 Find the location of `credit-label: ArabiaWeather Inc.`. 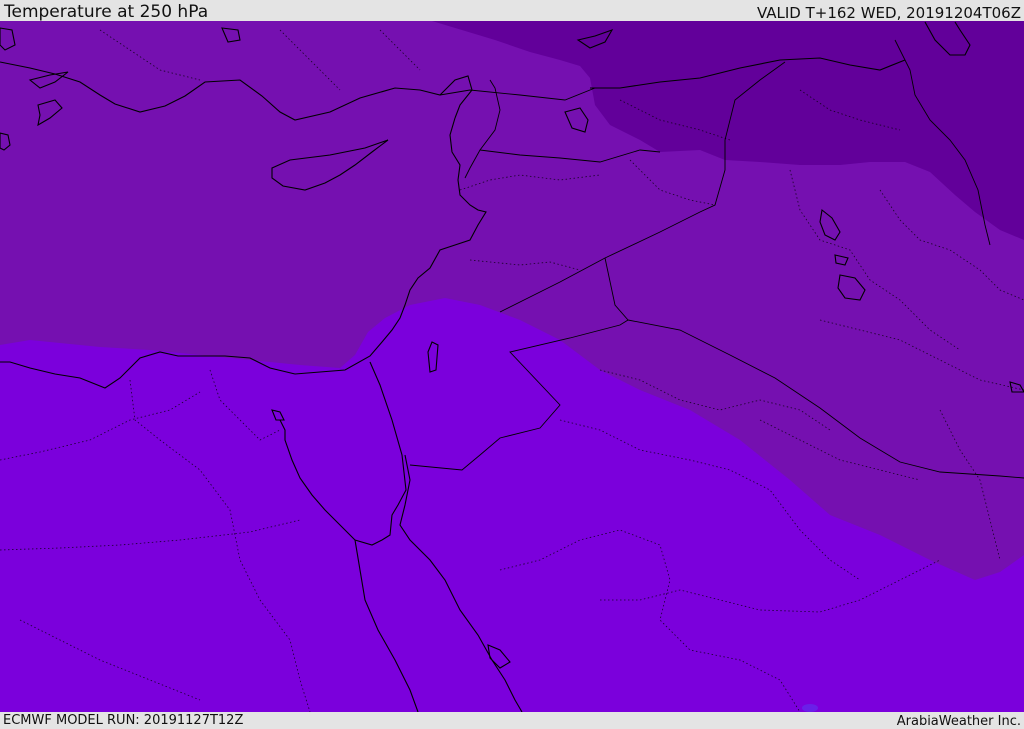

credit-label: ArabiaWeather Inc. is located at coordinates (958, 721).